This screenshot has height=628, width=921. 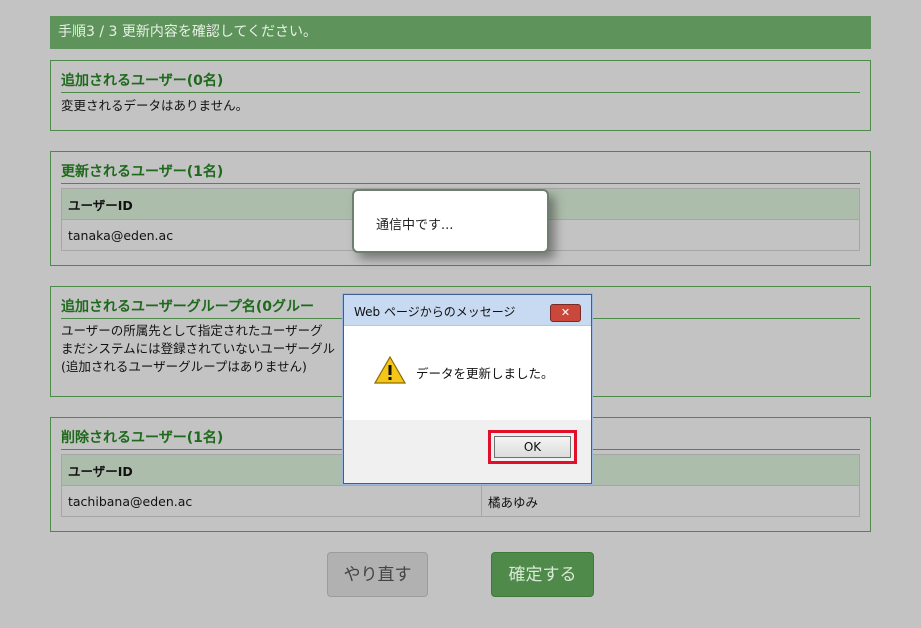 What do you see at coordinates (542, 574) in the screenshot?
I see `confirm-button: 確定する` at bounding box center [542, 574].